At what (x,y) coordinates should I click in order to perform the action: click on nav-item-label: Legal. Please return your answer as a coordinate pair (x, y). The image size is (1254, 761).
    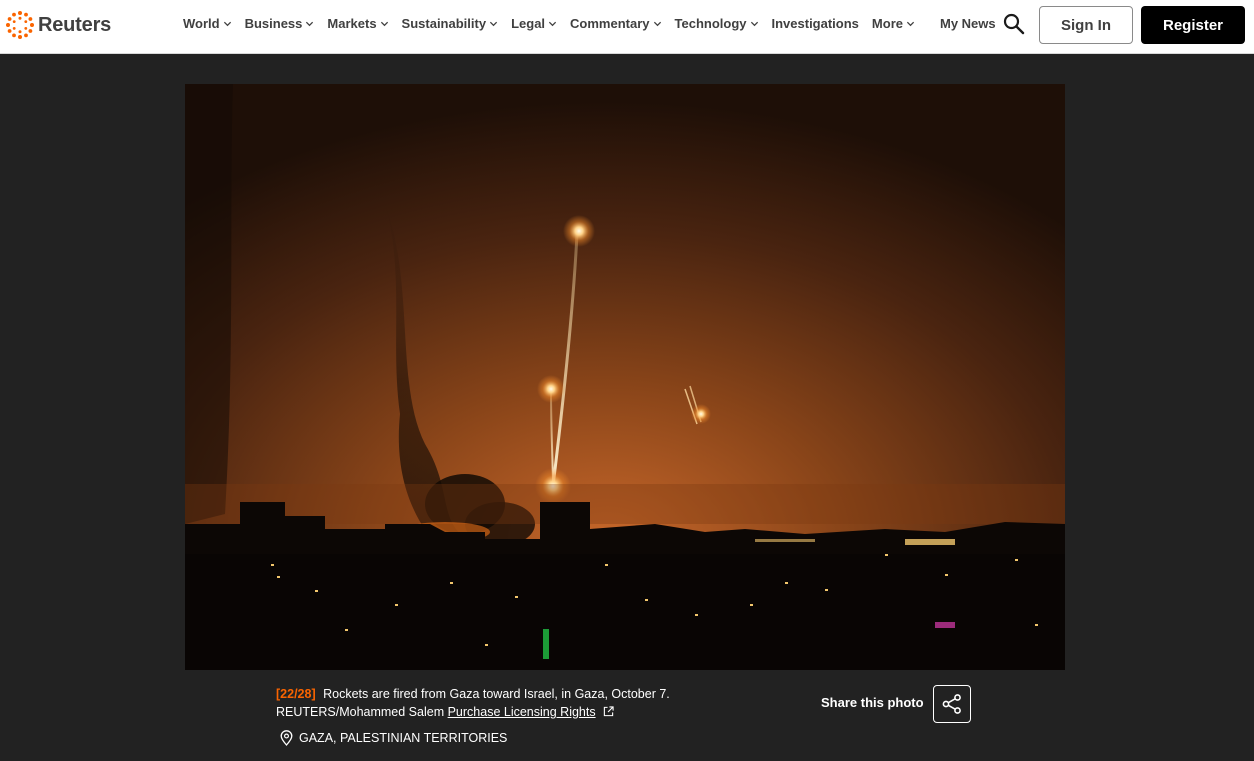
    Looking at the image, I should click on (528, 23).